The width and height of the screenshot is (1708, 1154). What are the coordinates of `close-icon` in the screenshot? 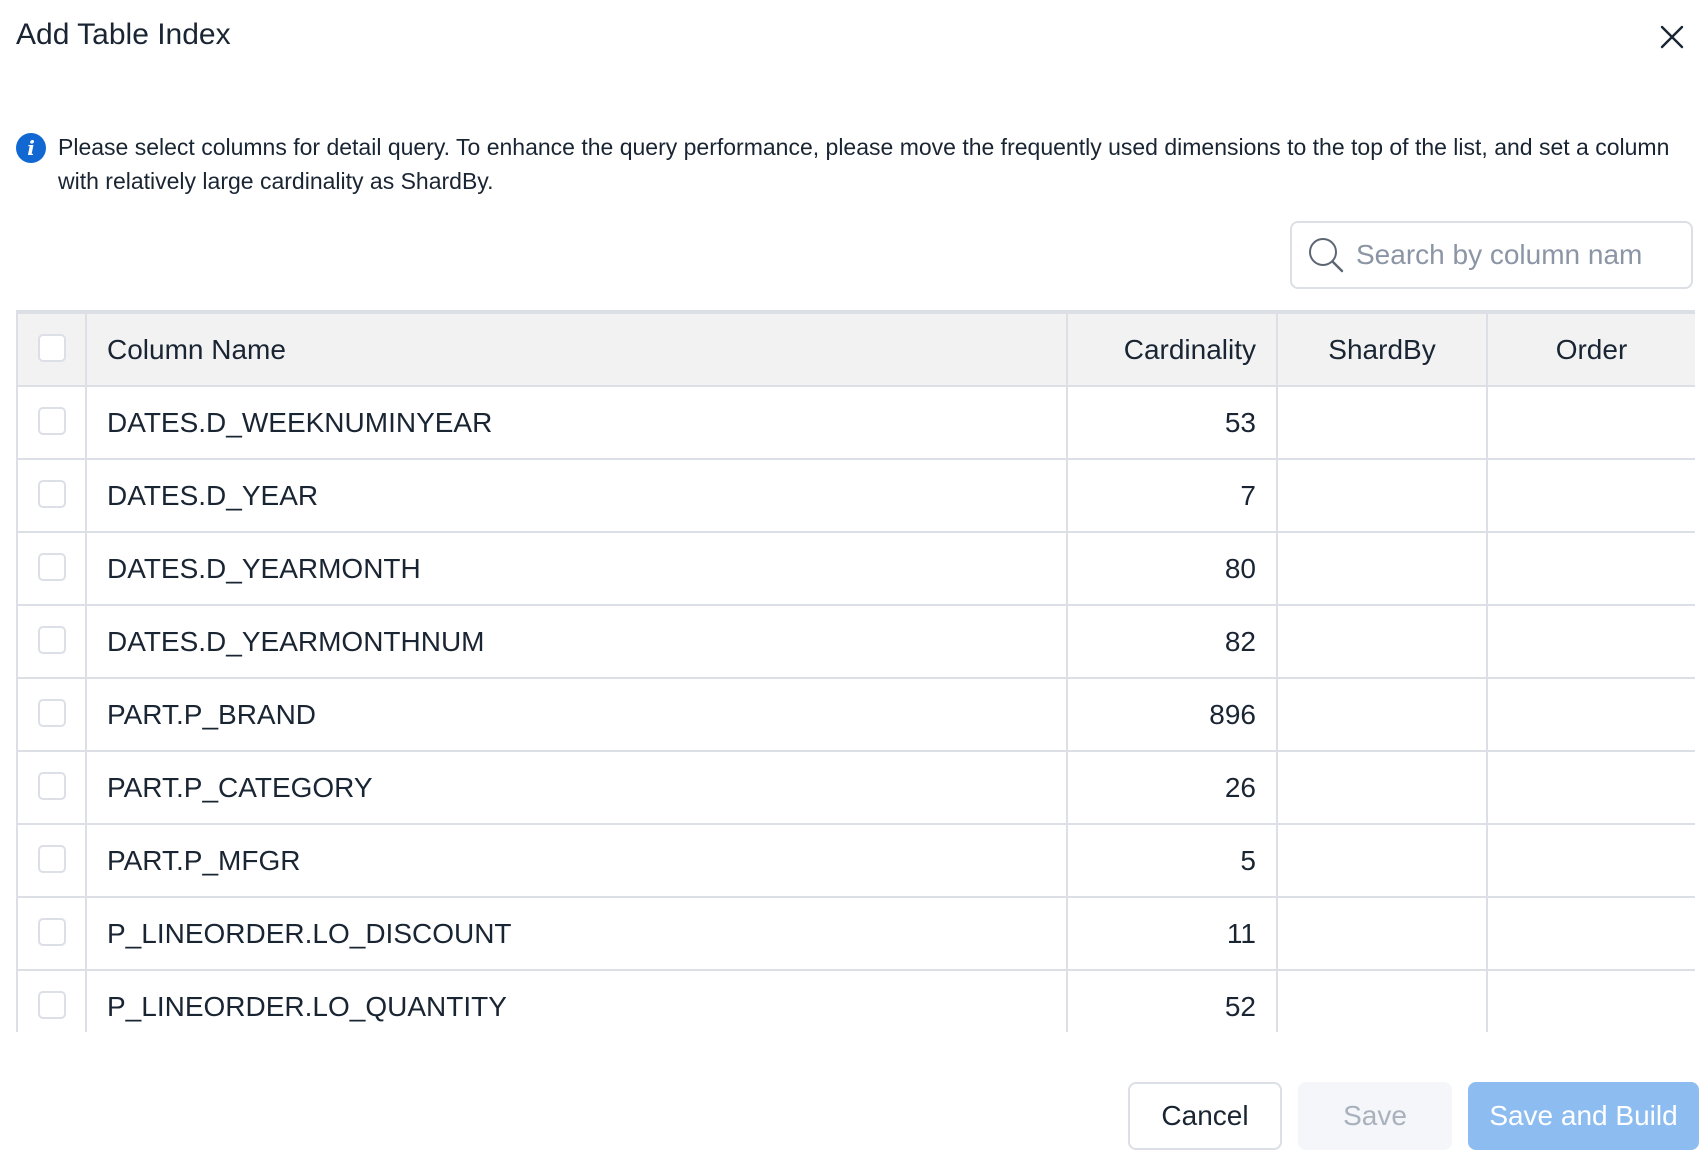 It's located at (1672, 37).